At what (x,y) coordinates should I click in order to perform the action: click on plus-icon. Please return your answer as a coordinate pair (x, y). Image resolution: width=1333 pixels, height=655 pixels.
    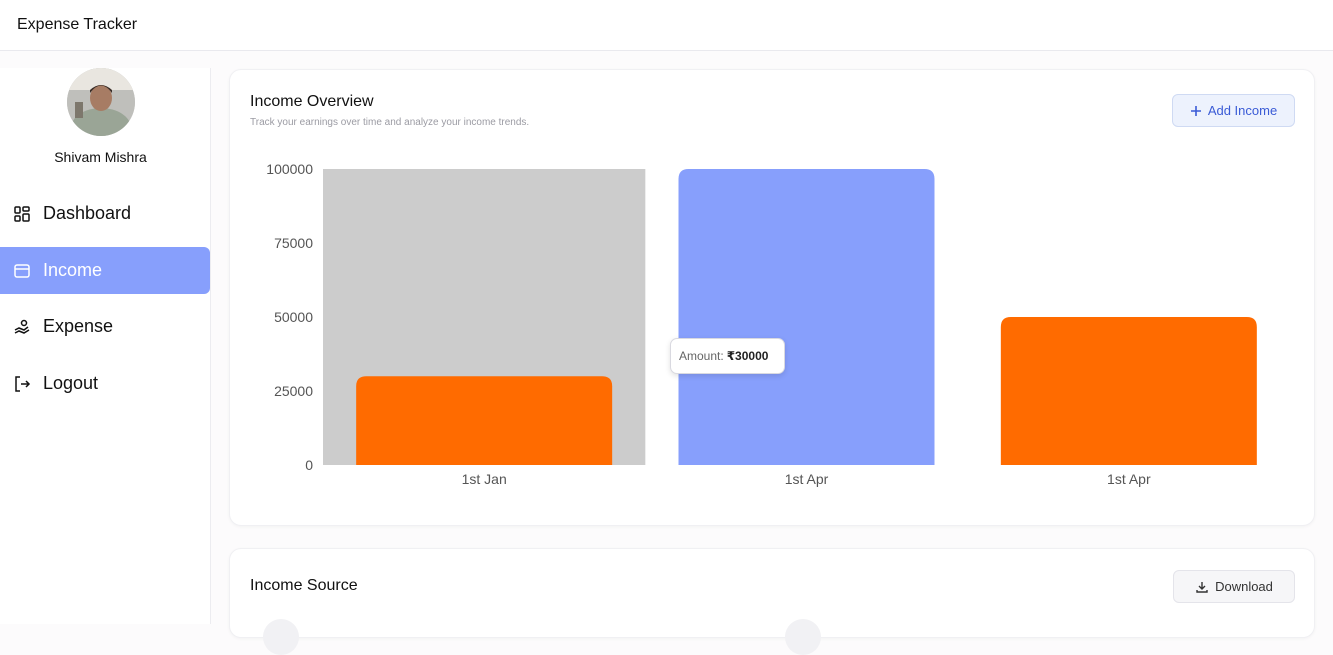
    Looking at the image, I should click on (1196, 111).